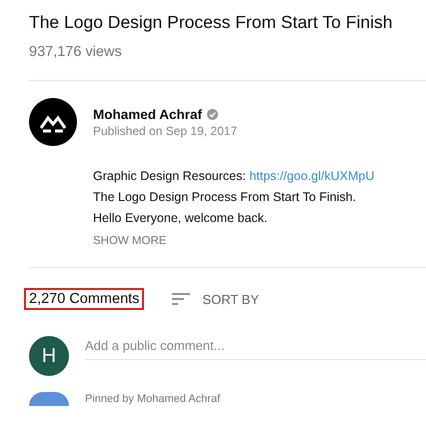 This screenshot has height=422, width=426. Describe the element at coordinates (84, 299) in the screenshot. I see `comment-count: 2,270 Comments` at that location.